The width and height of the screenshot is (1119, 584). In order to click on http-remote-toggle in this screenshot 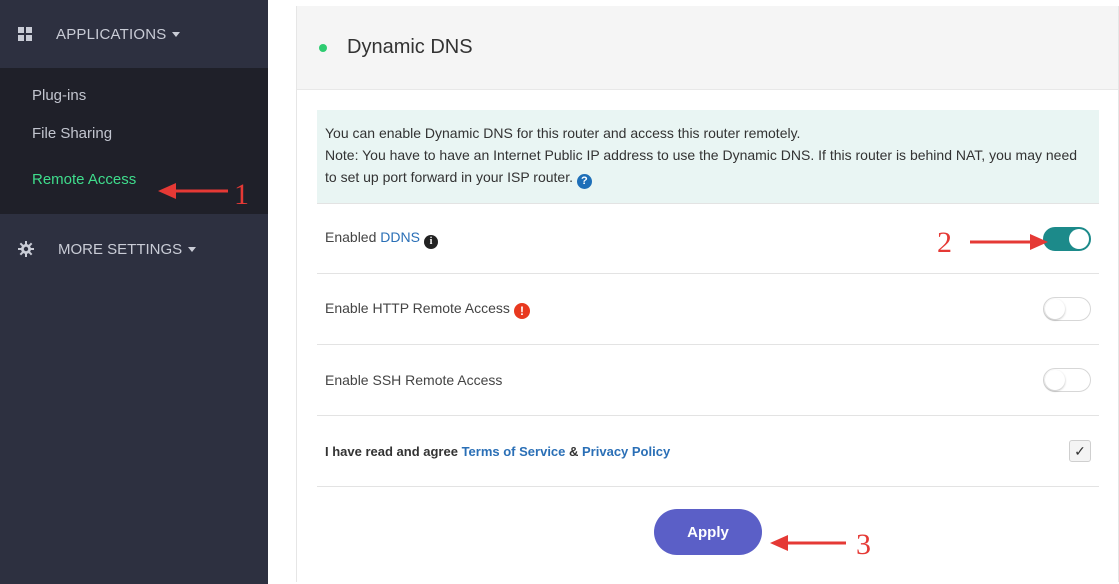, I will do `click(1067, 309)`.